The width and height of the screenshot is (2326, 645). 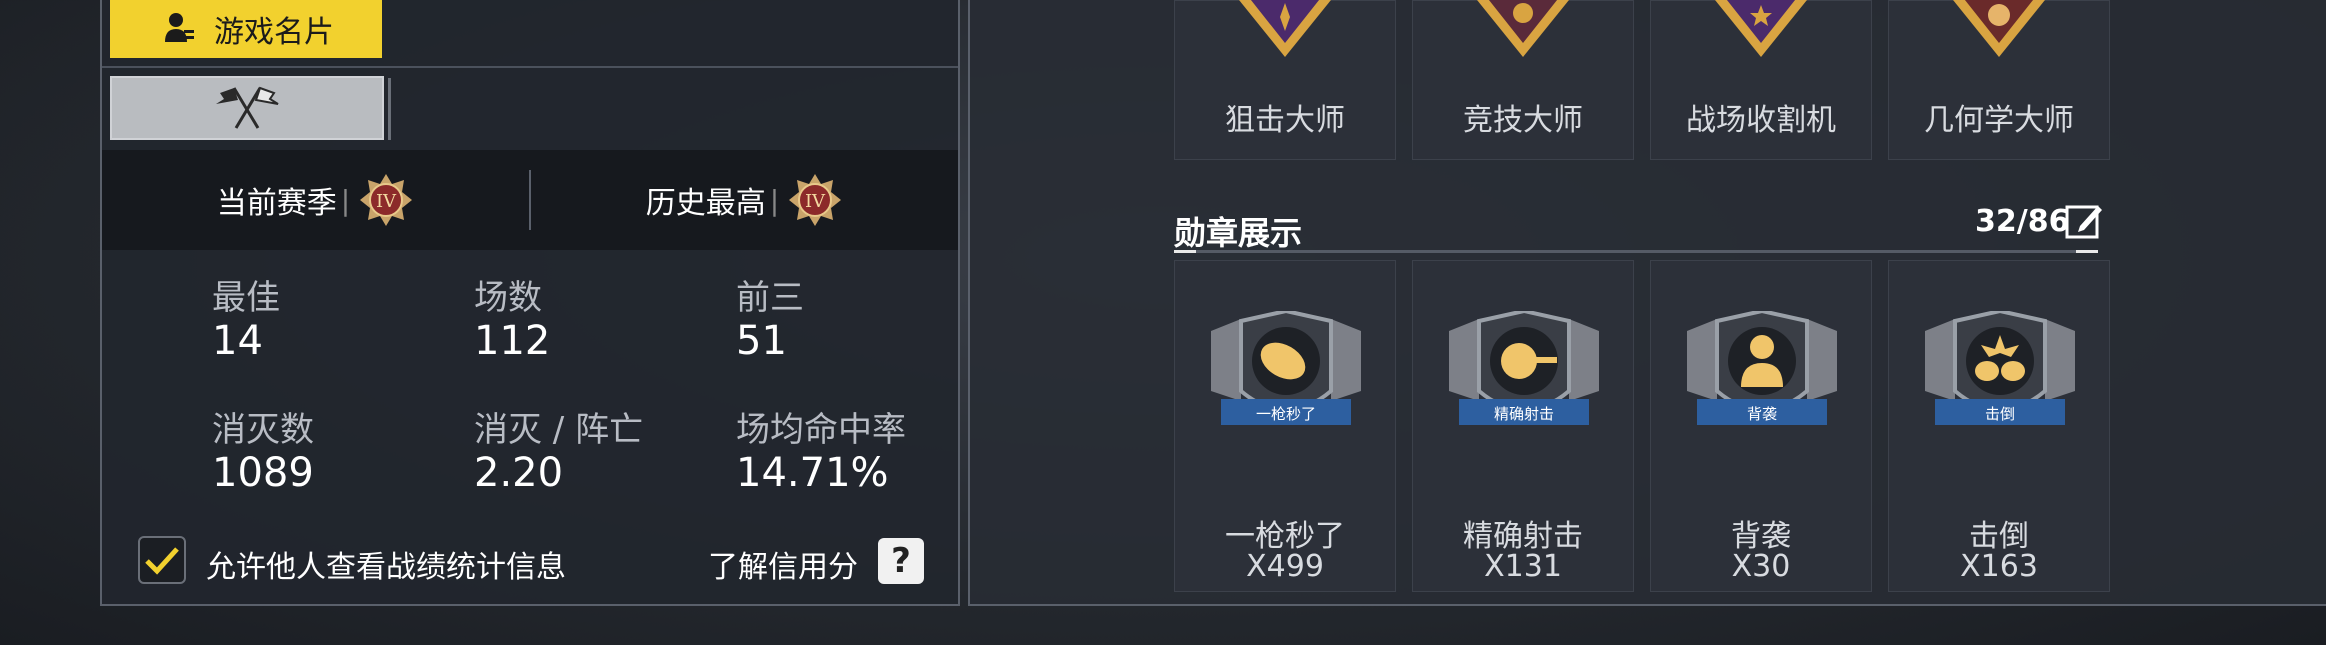 What do you see at coordinates (1761, 566) in the screenshot?
I see `medal-count: X30` at bounding box center [1761, 566].